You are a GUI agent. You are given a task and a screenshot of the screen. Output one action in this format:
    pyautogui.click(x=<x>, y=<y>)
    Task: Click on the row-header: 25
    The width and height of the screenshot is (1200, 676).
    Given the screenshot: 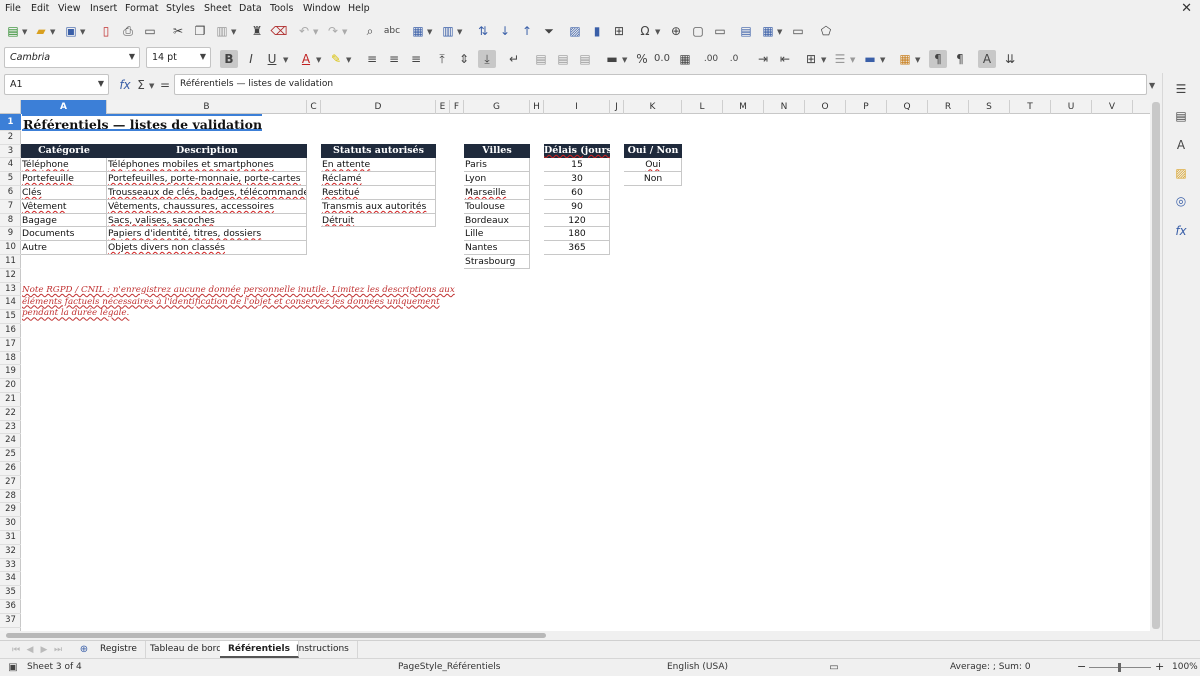 What is the action you would take?
    pyautogui.click(x=10, y=455)
    